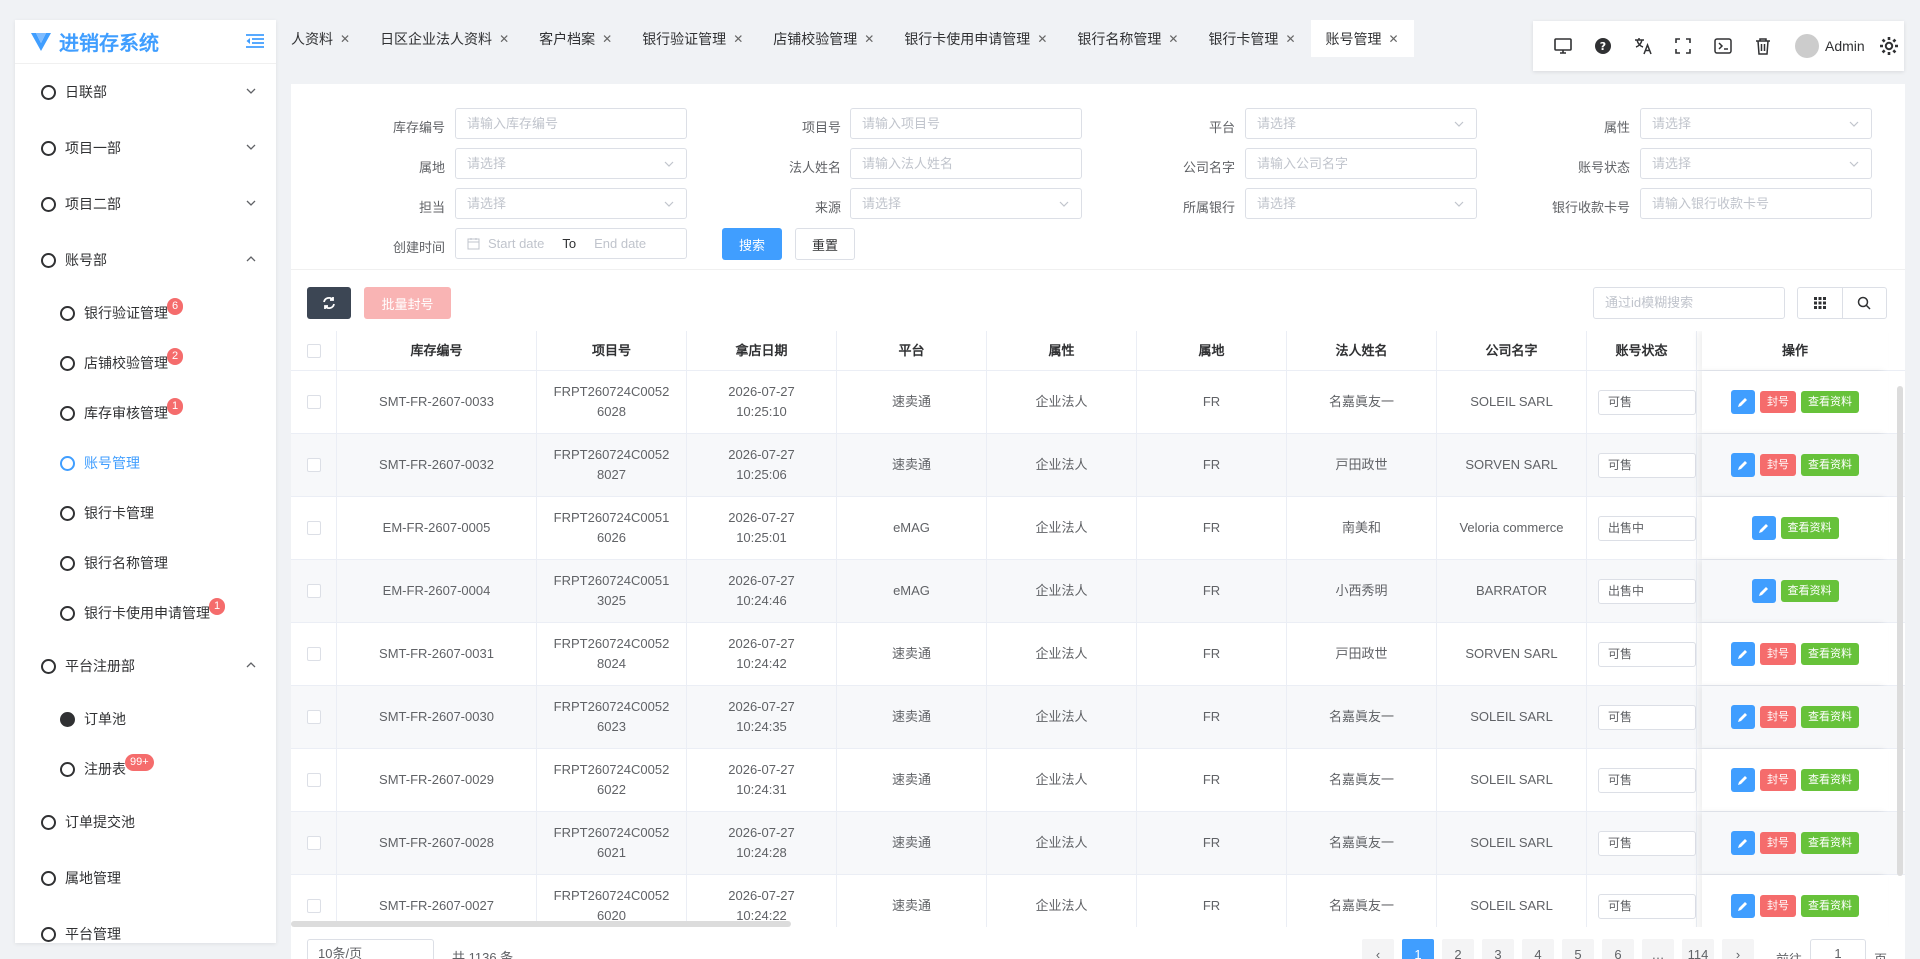  Describe the element at coordinates (255, 41) in the screenshot. I see `menu-fold-icon` at that location.